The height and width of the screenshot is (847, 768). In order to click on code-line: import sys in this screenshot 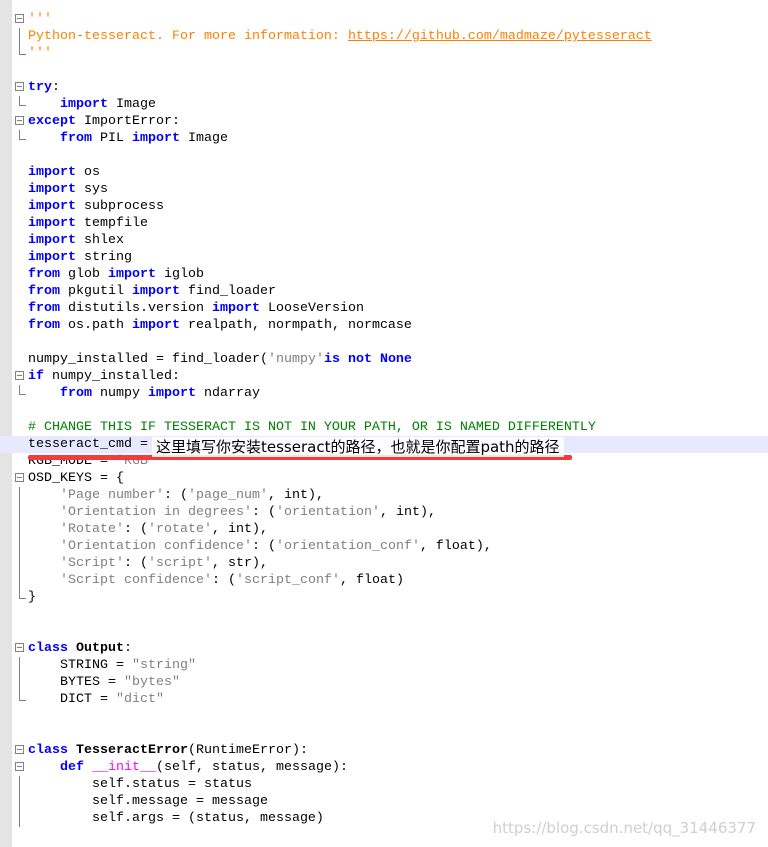, I will do `click(384, 189)`.